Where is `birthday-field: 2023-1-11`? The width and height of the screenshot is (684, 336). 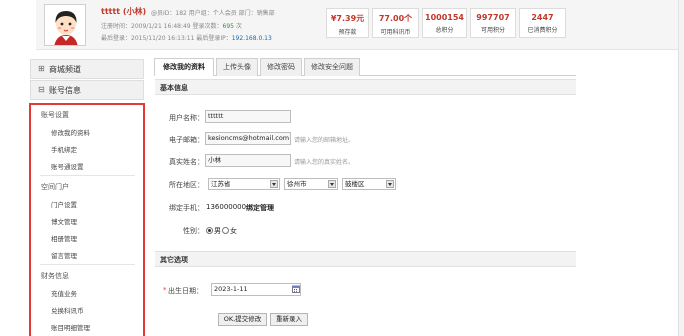 birthday-field: 2023-1-11 is located at coordinates (256, 289).